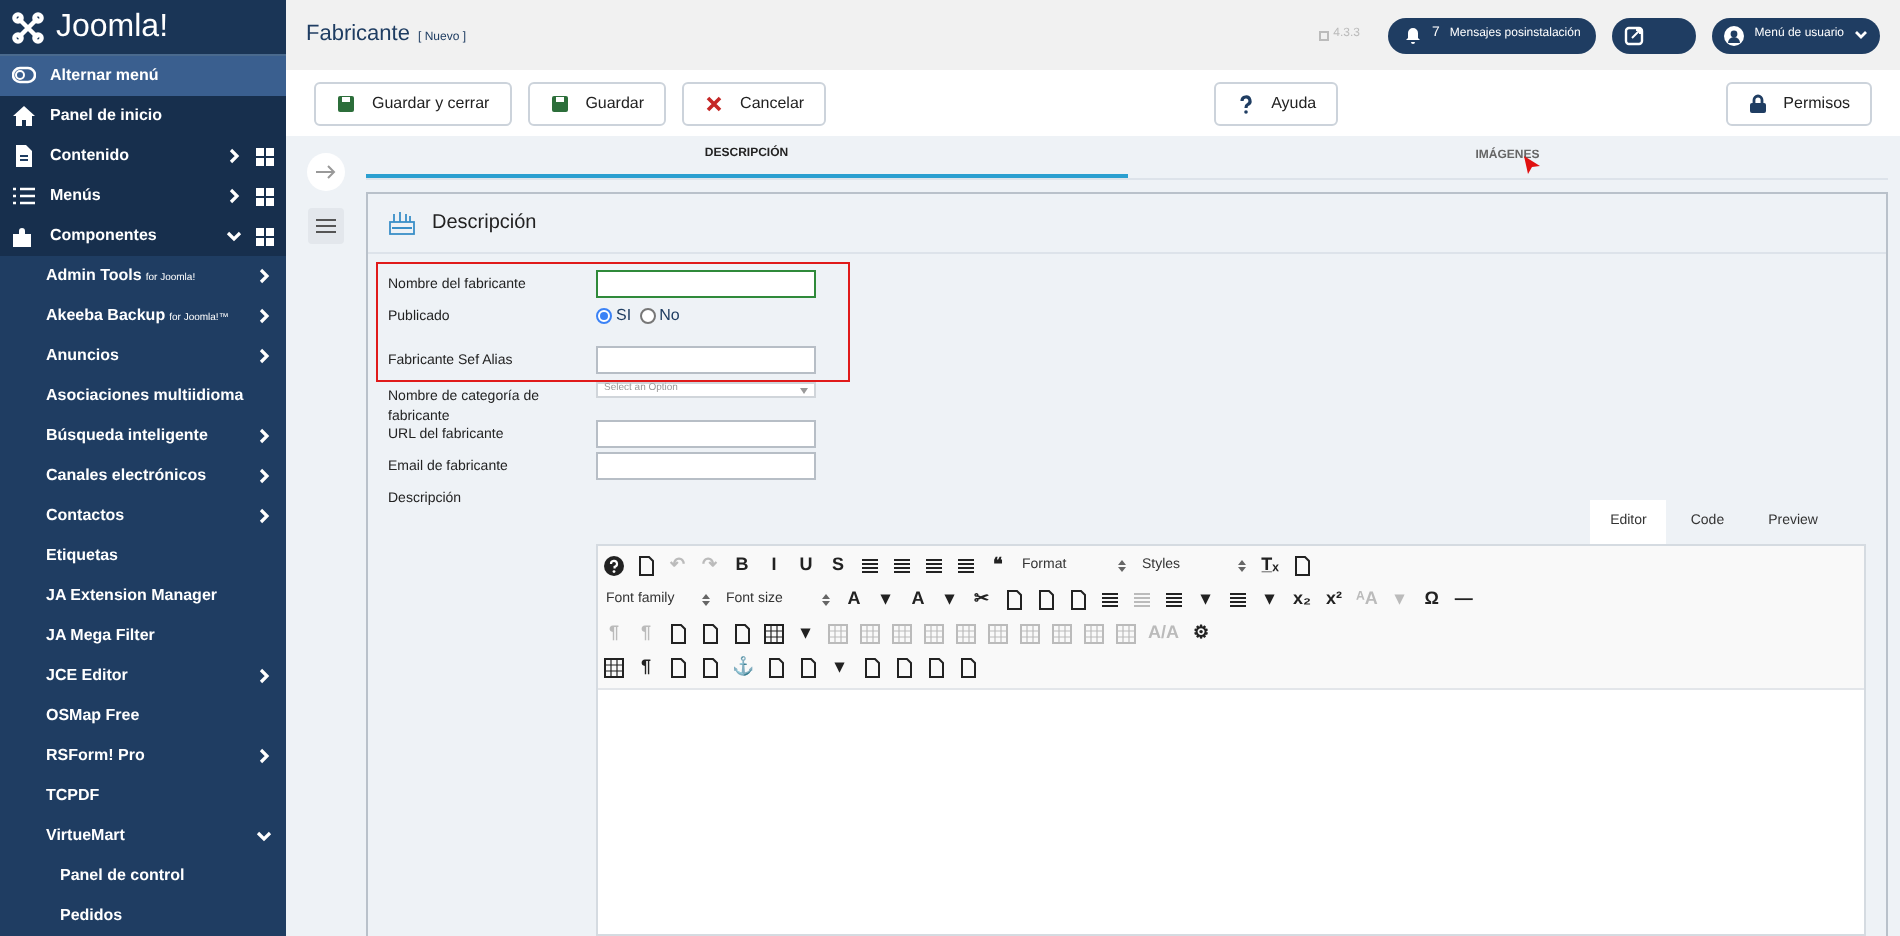 Image resolution: width=1900 pixels, height=936 pixels. I want to click on format-button: x², so click(1334, 600).